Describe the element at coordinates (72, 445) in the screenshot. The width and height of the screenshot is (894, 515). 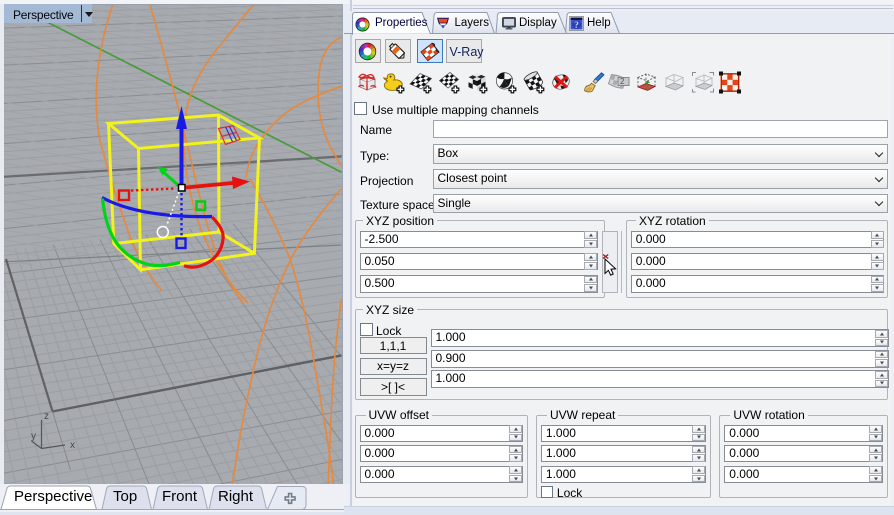
I see `svg-text: x` at that location.